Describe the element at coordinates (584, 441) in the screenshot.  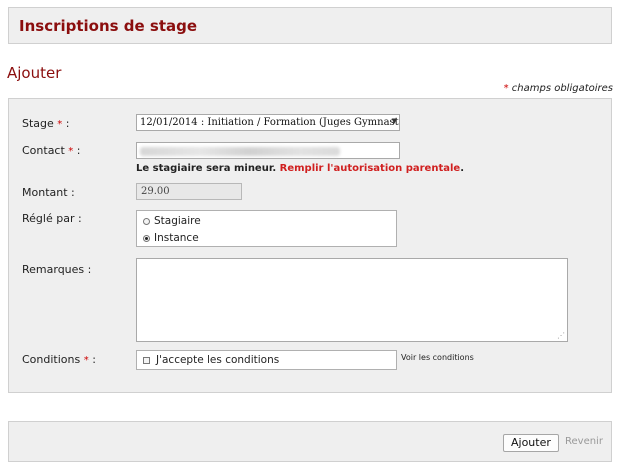
I see `back-link: Revenir` at that location.